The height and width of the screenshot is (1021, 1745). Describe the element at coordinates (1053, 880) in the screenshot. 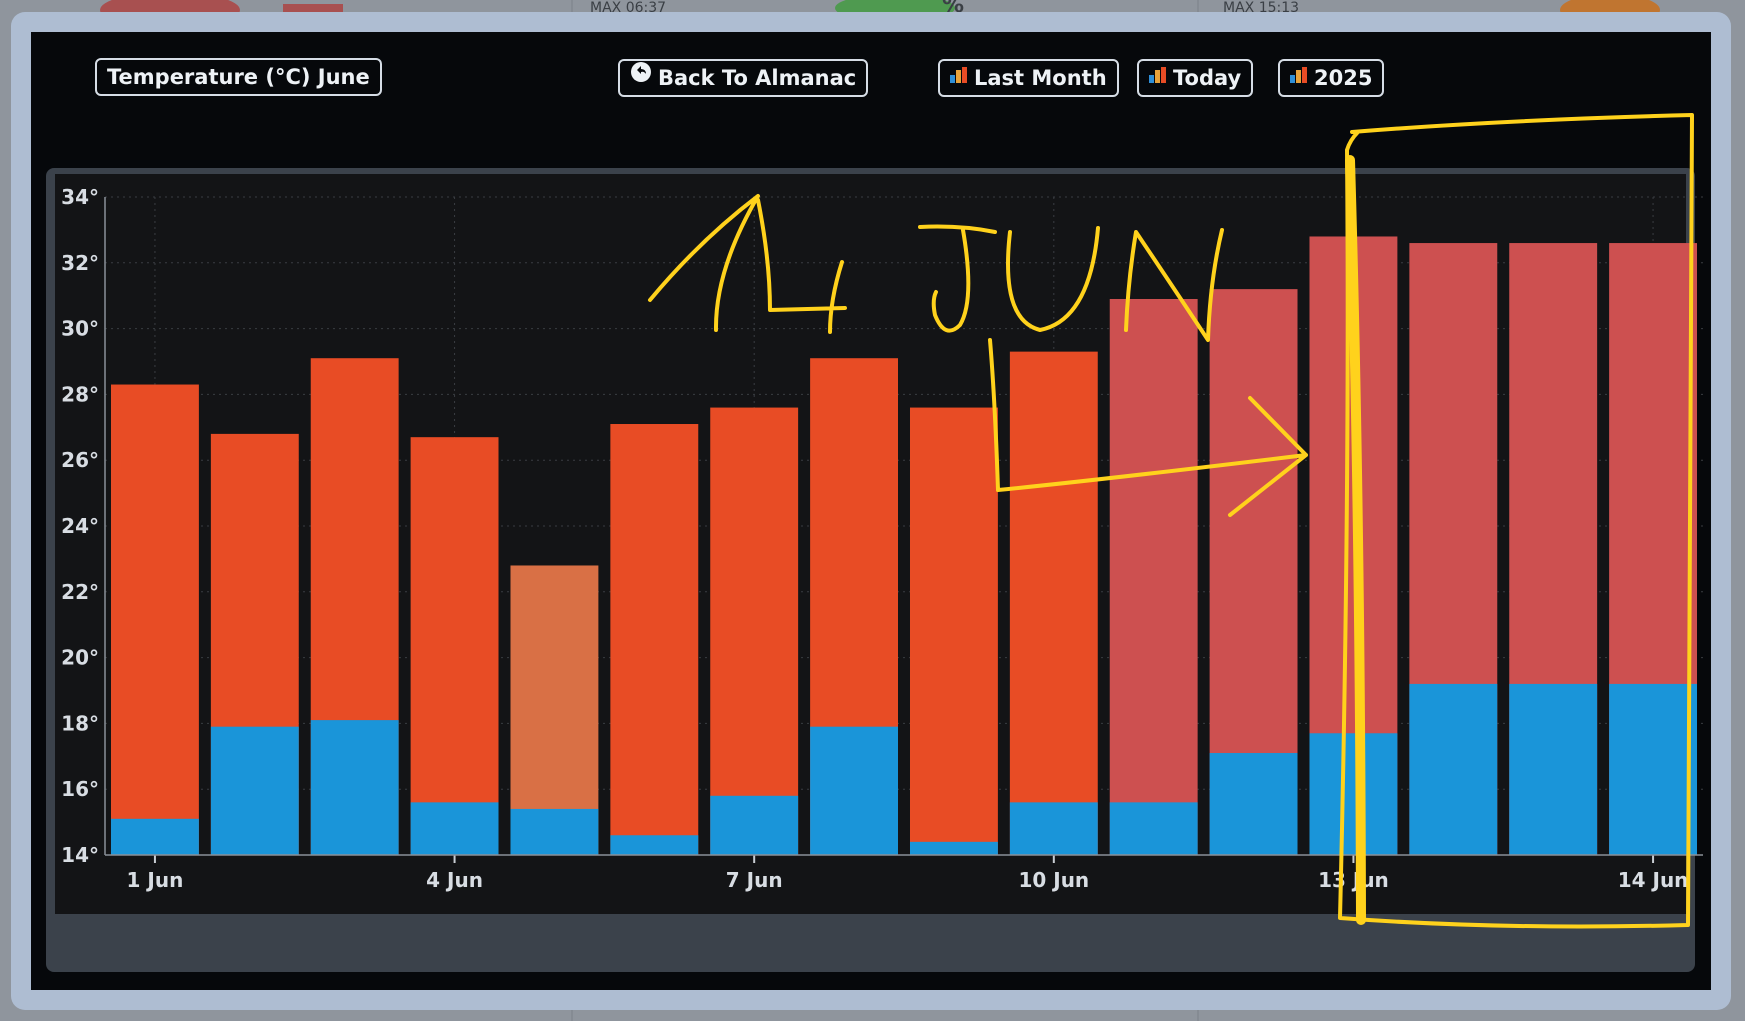

I see `x-tick-label: 10 Jun` at that location.